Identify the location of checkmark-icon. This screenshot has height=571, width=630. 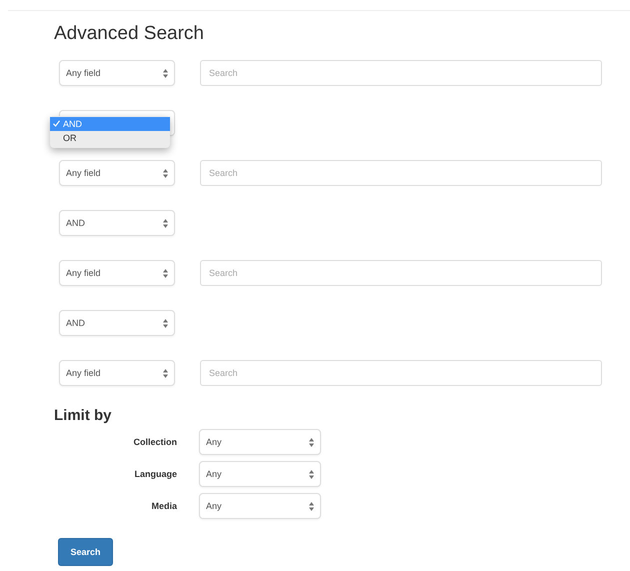
(56, 123).